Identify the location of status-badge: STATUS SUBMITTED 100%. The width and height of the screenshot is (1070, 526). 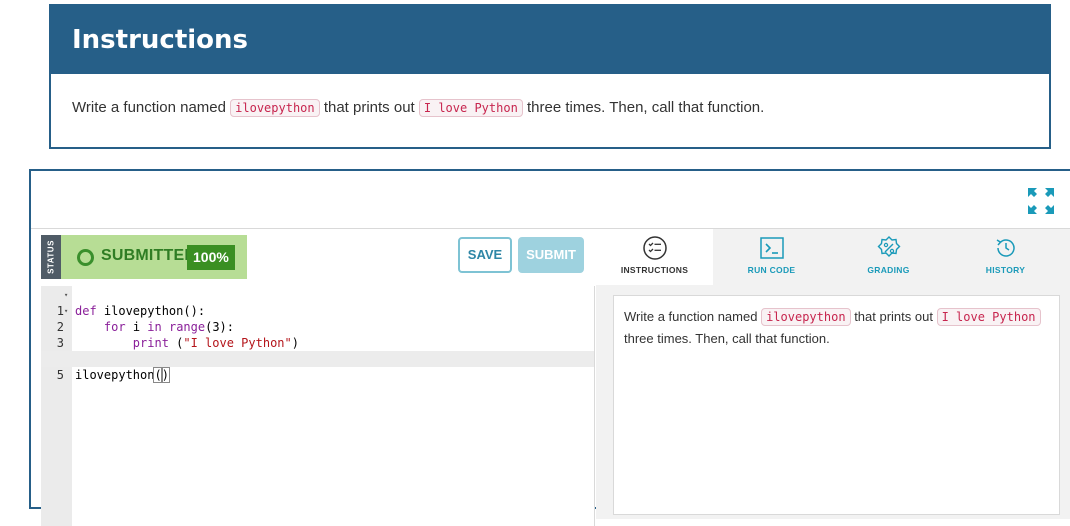
(144, 257).